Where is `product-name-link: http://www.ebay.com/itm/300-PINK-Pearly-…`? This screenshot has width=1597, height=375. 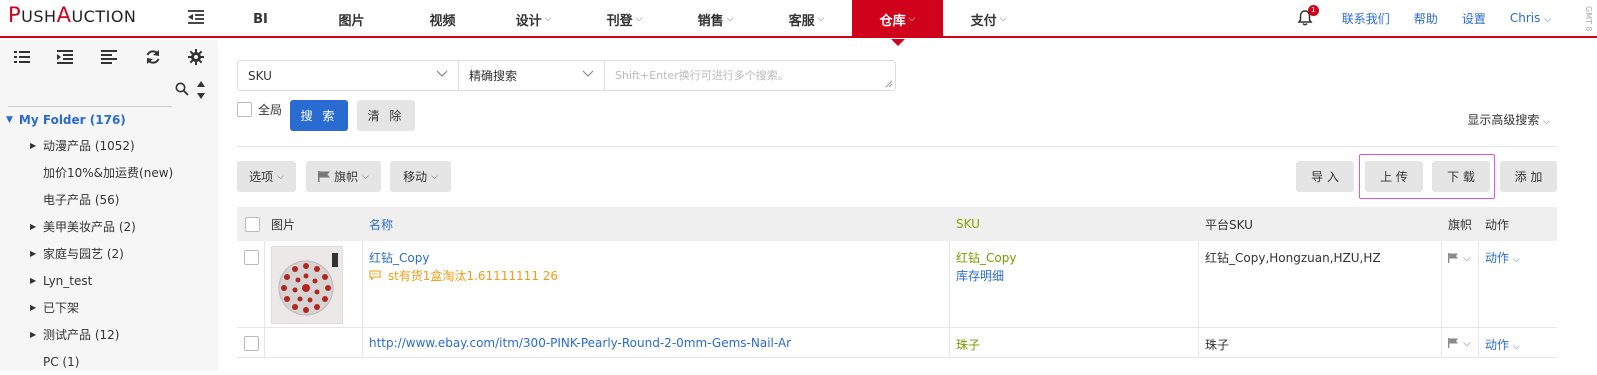
product-name-link: http://www.ebay.com/itm/300-PINK-Pearly-… is located at coordinates (580, 343).